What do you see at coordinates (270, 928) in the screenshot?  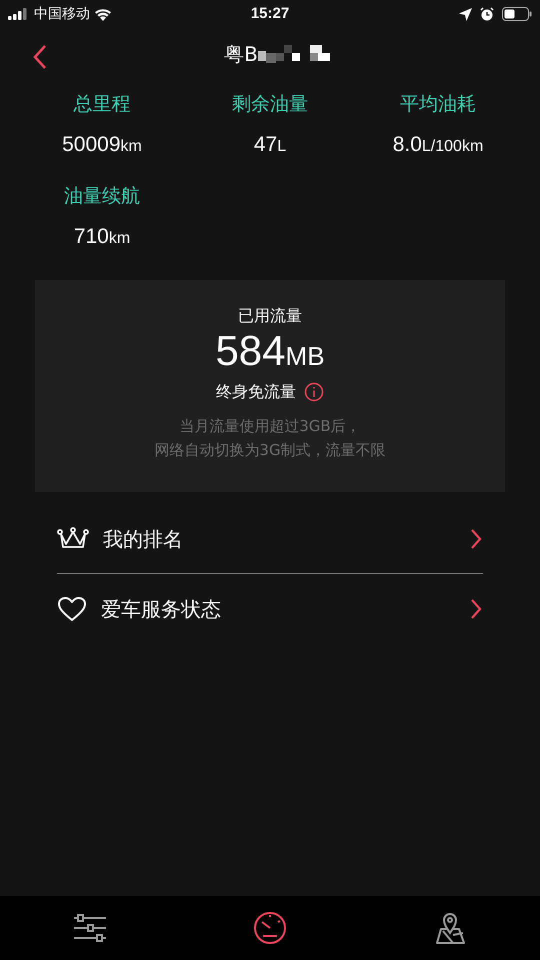 I see `gauge-icon` at bounding box center [270, 928].